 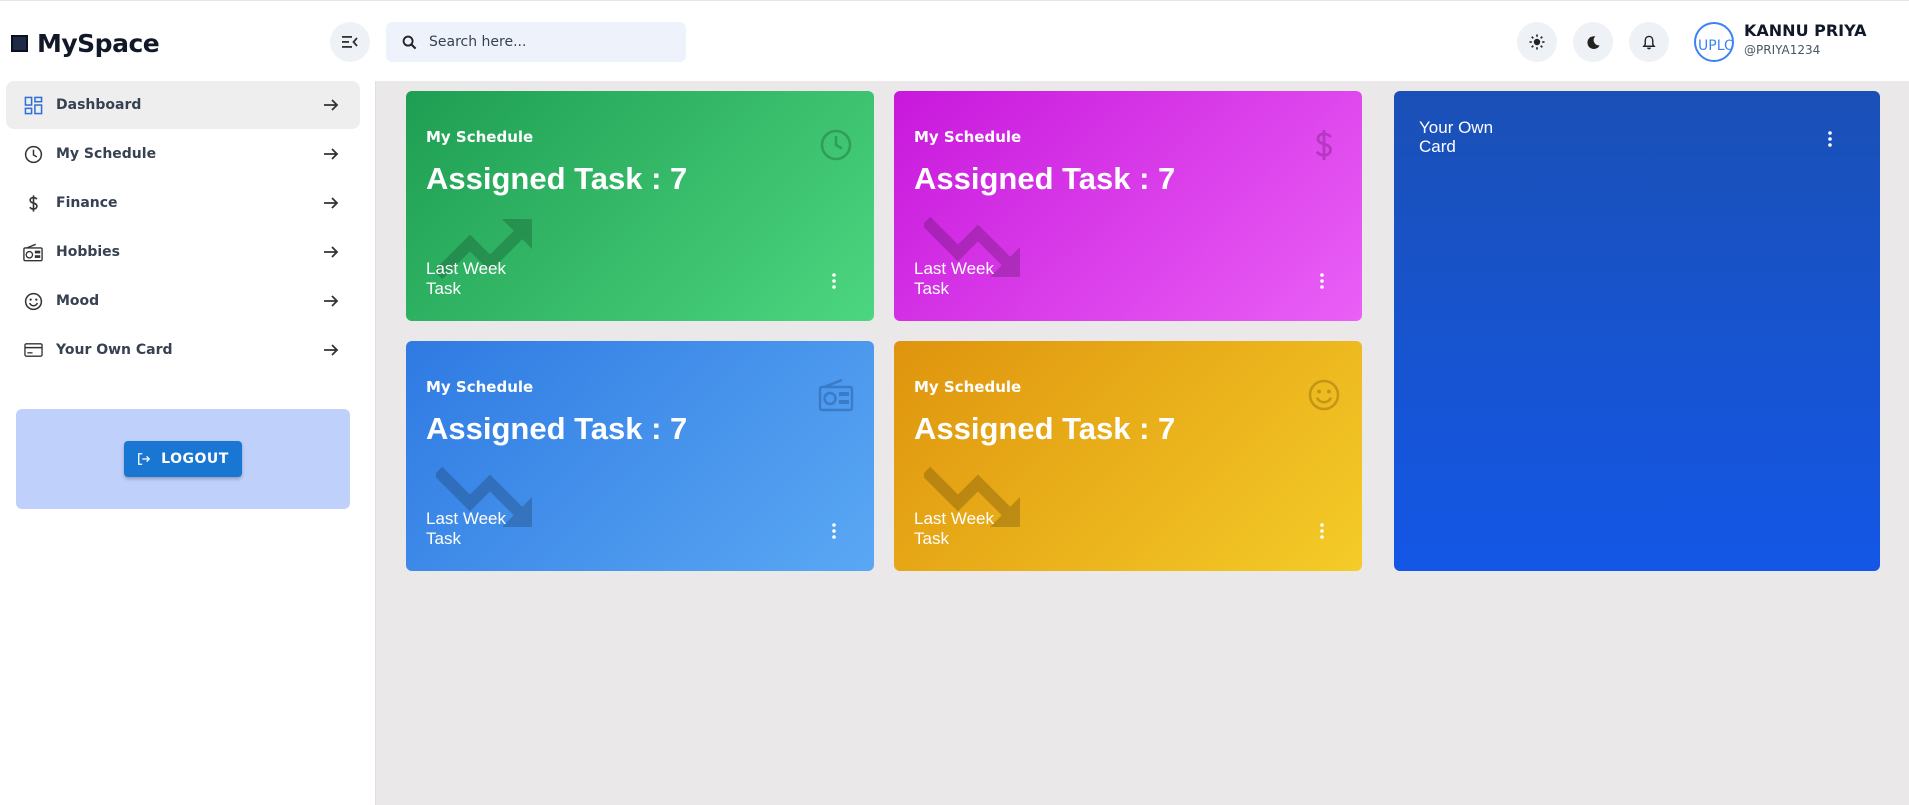 I want to click on logout-label: LOGOUT, so click(x=195, y=459).